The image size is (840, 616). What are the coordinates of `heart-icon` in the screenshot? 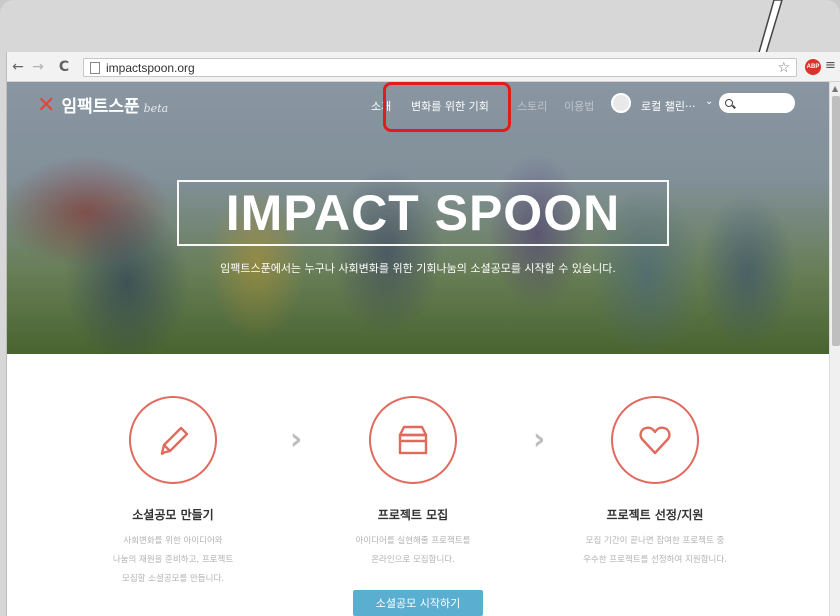 It's located at (655, 440).